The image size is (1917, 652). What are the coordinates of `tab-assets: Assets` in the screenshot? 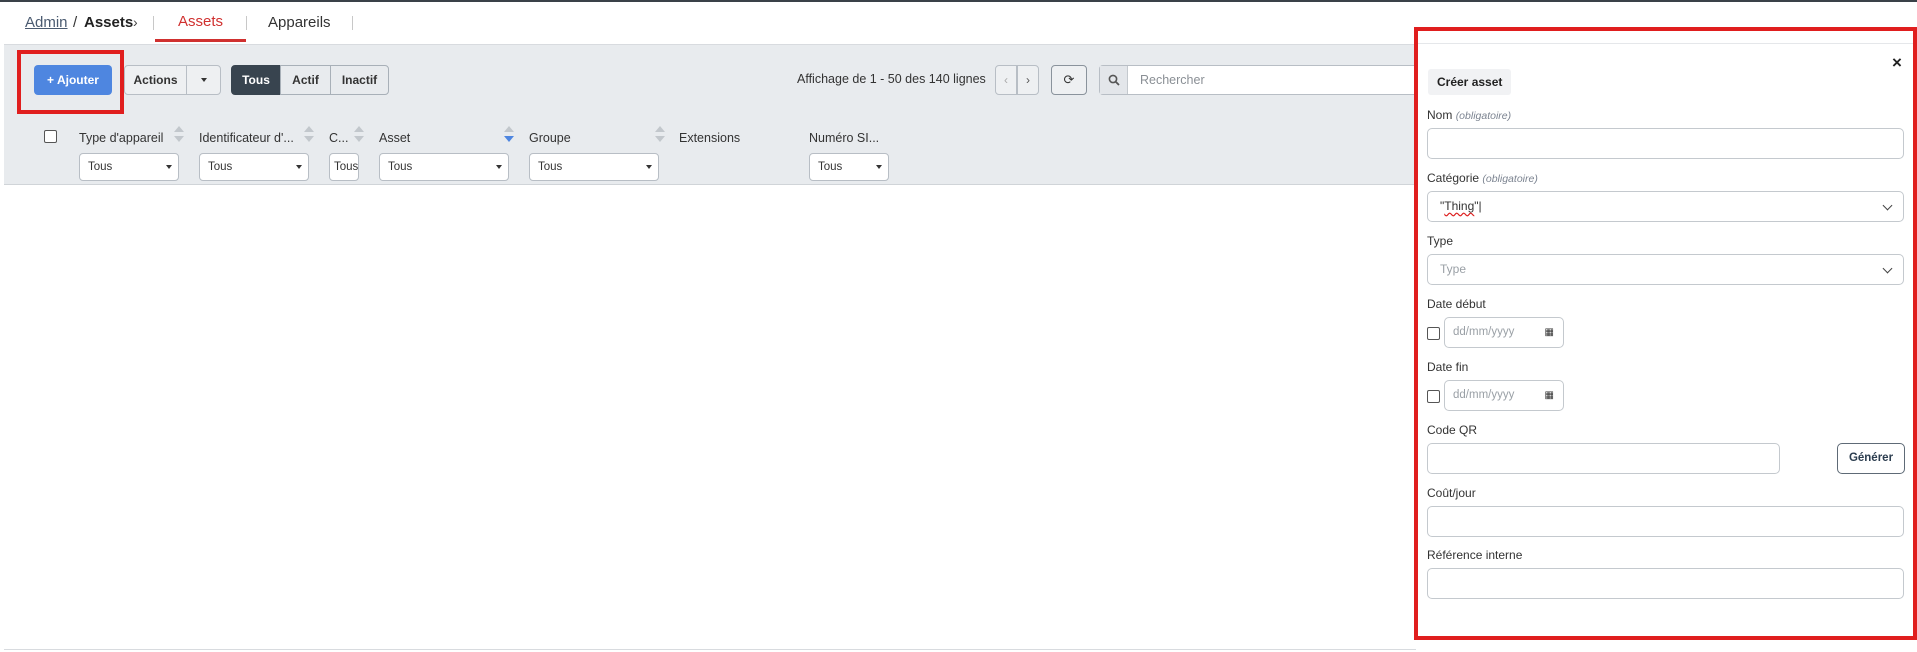 It's located at (200, 22).